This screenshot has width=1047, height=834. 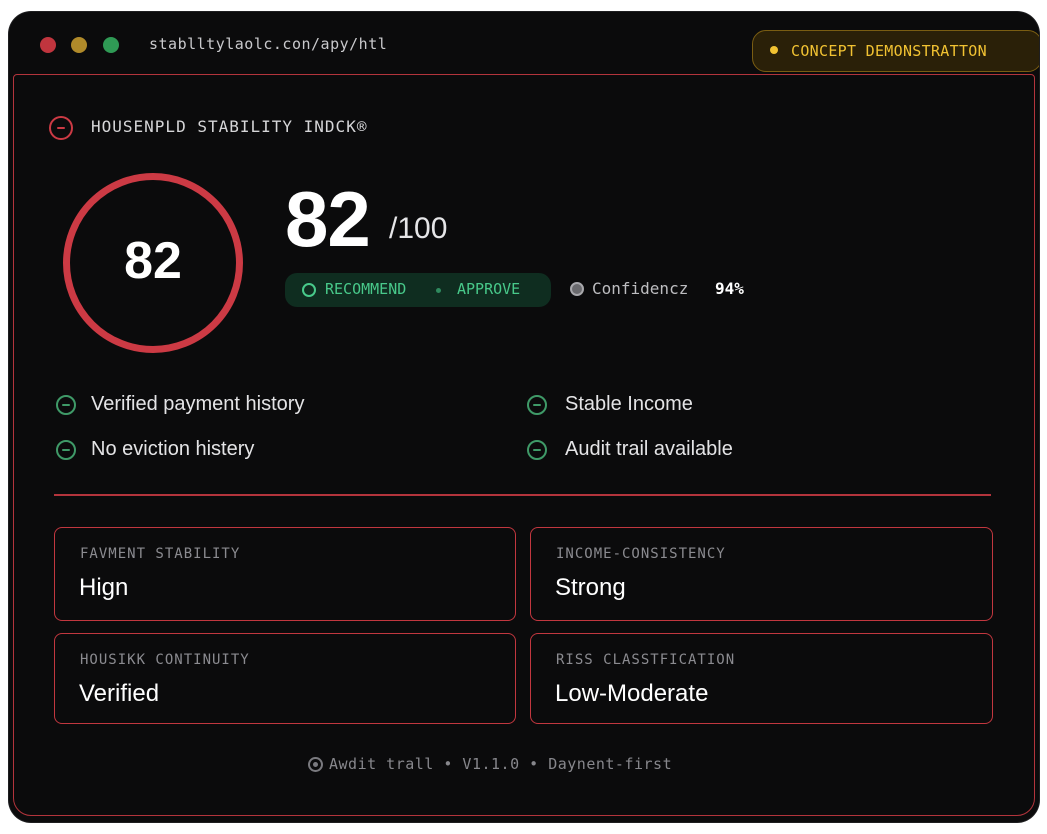 I want to click on metric-value: Strong, so click(x=590, y=587).